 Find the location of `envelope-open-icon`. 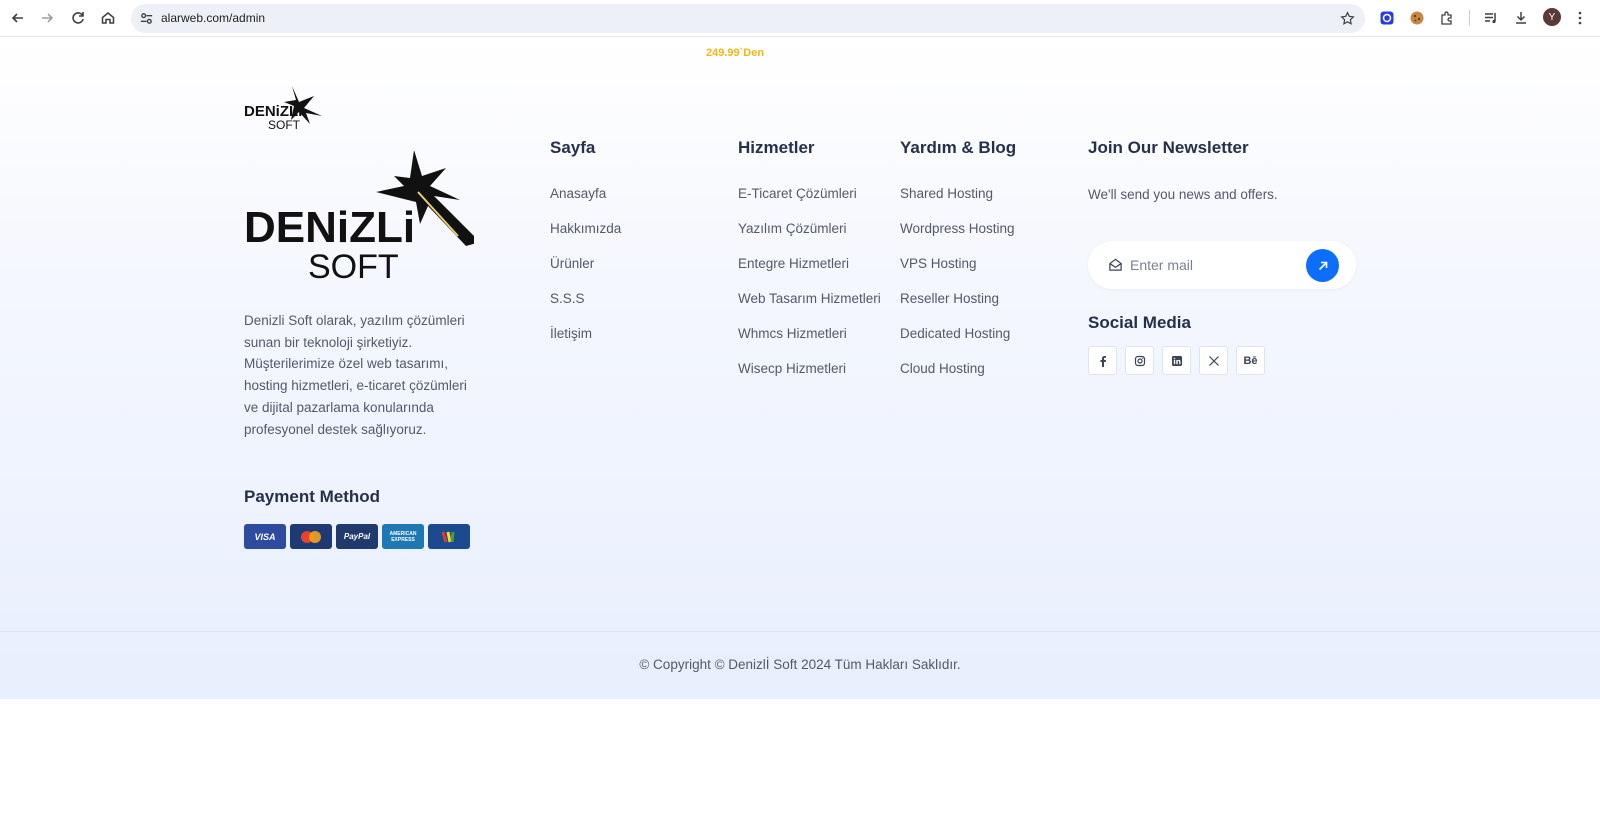

envelope-open-icon is located at coordinates (1115, 264).